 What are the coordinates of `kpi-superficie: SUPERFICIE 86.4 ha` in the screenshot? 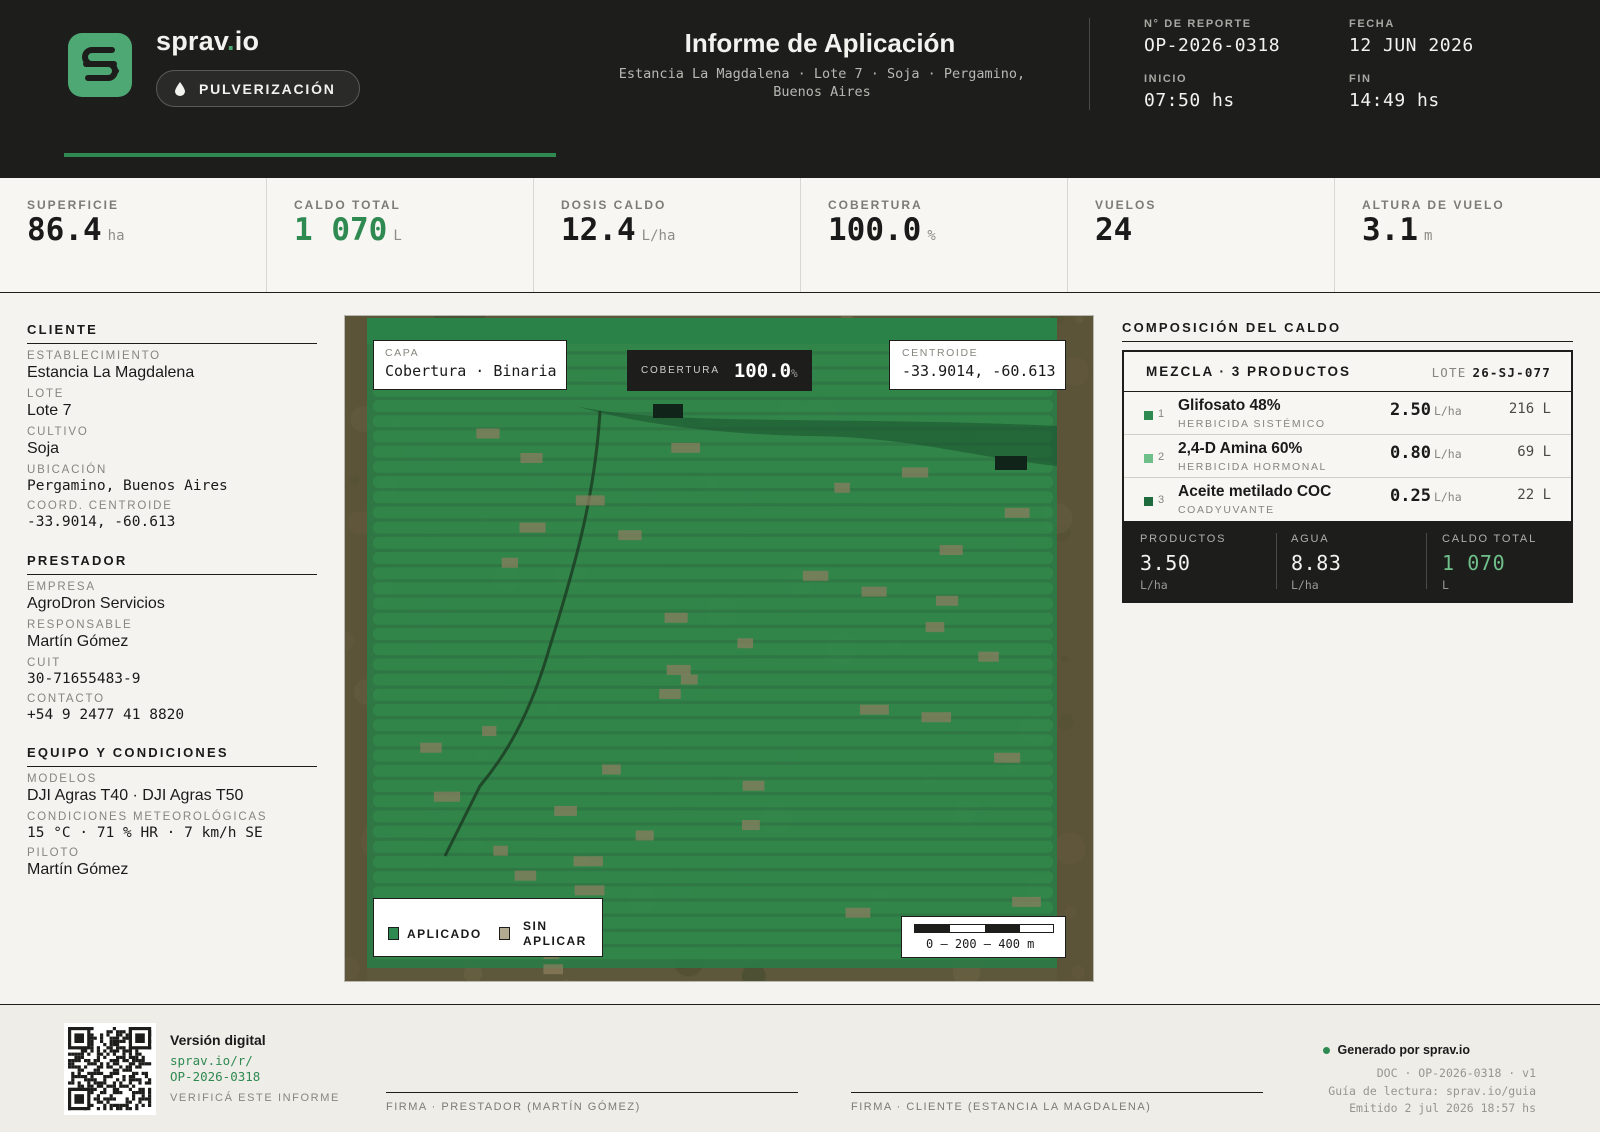 It's located at (133, 235).